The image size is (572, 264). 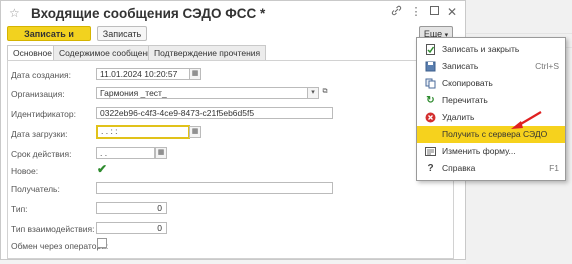 I want to click on more-vertical-icon: ⋮, so click(x=416, y=12).